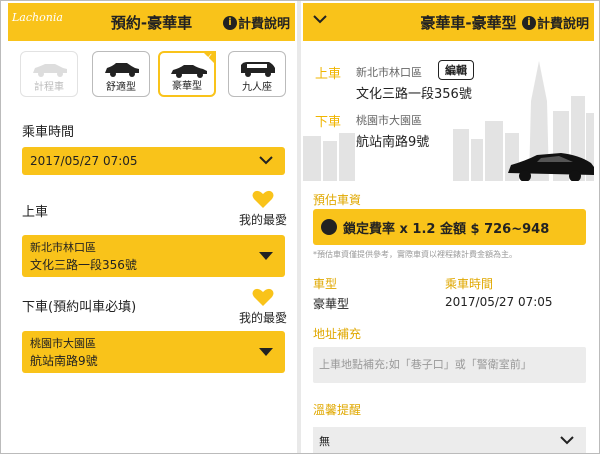 The width and height of the screenshot is (600, 454). I want to click on panel-divider, so click(299, 227).